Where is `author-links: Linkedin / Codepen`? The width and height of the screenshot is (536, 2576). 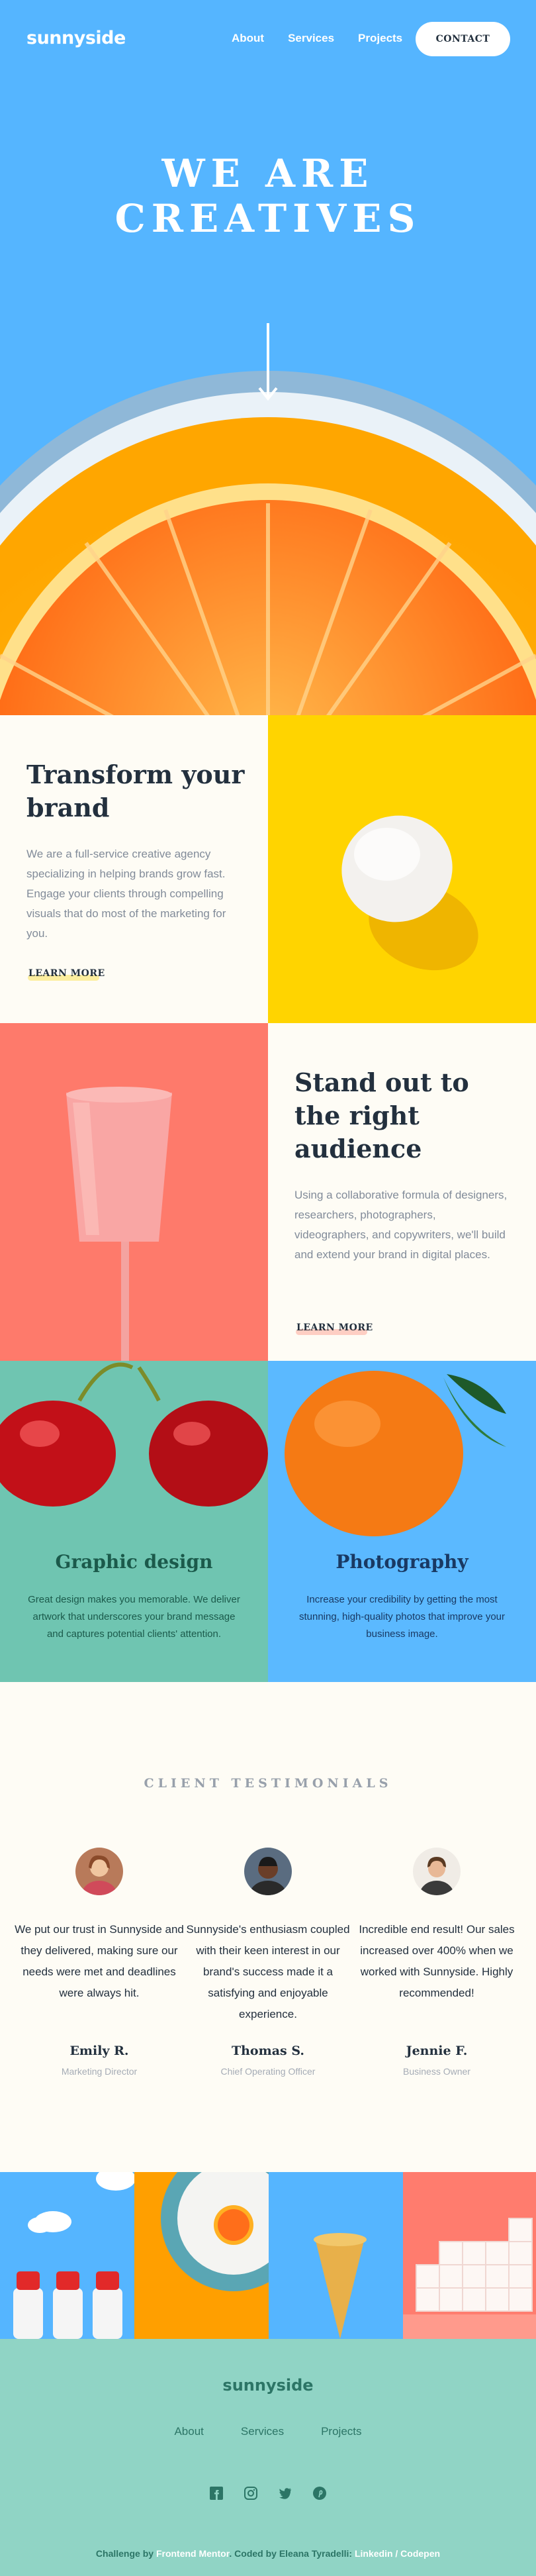
author-links: Linkedin / Codepen is located at coordinates (398, 2553).